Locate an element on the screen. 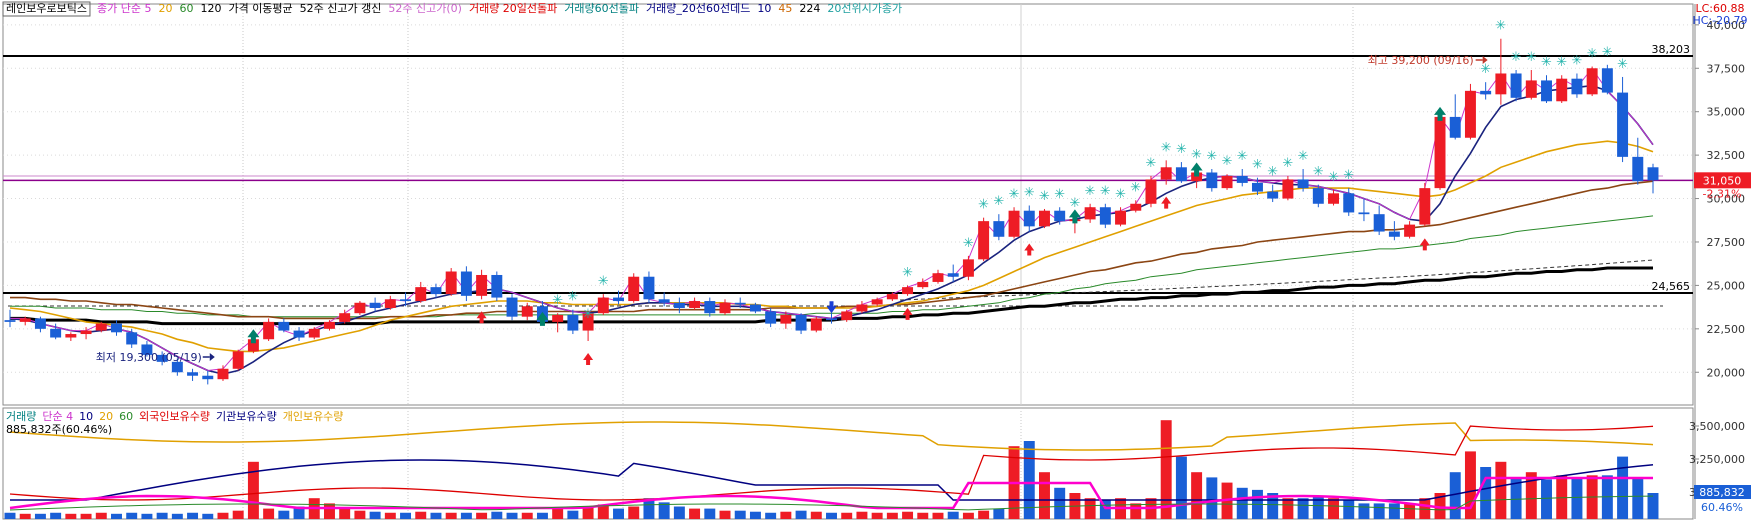 The image size is (1751, 522). top-legend-item: 52주 신고가 갱신 is located at coordinates (341, 8).